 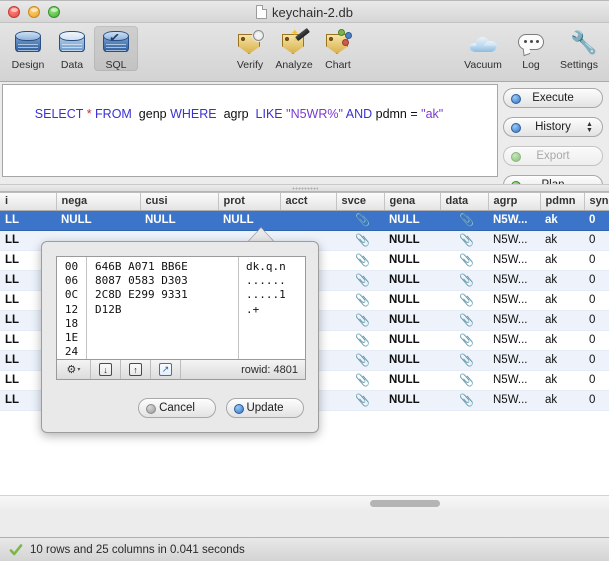 I want to click on toolbar-item-log: Log, so click(x=531, y=48).